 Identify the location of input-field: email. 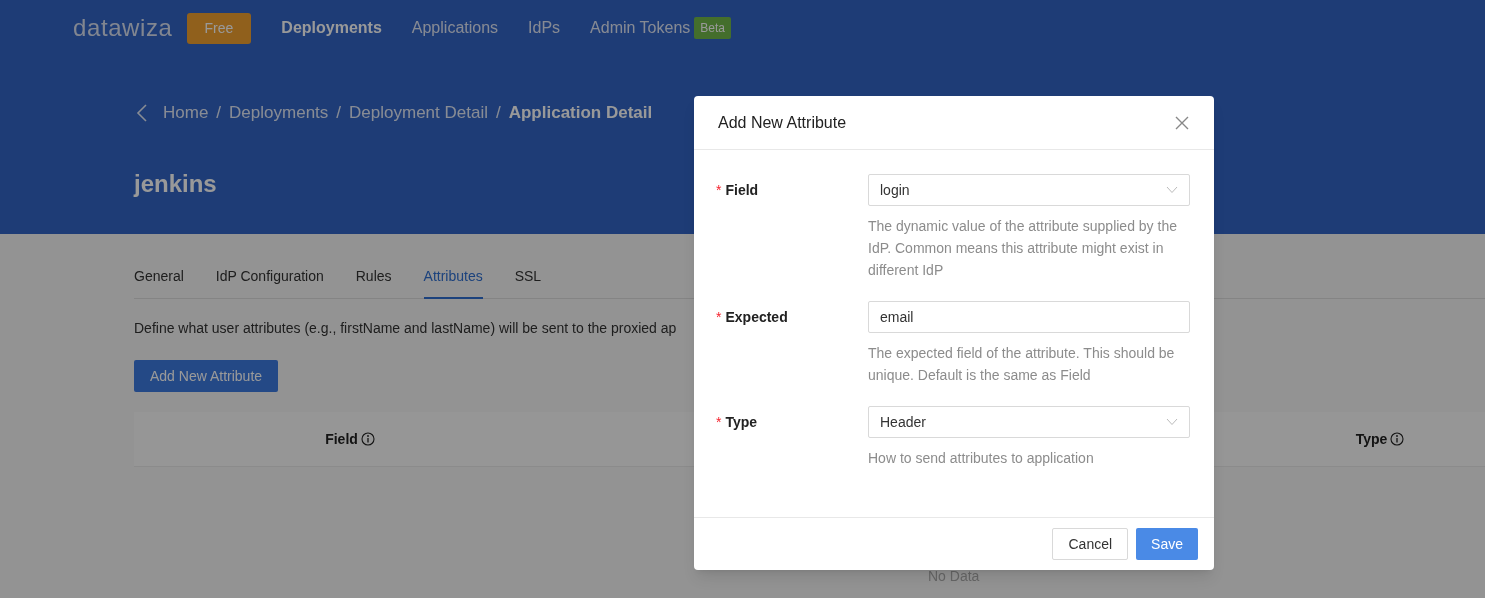
(1029, 317).